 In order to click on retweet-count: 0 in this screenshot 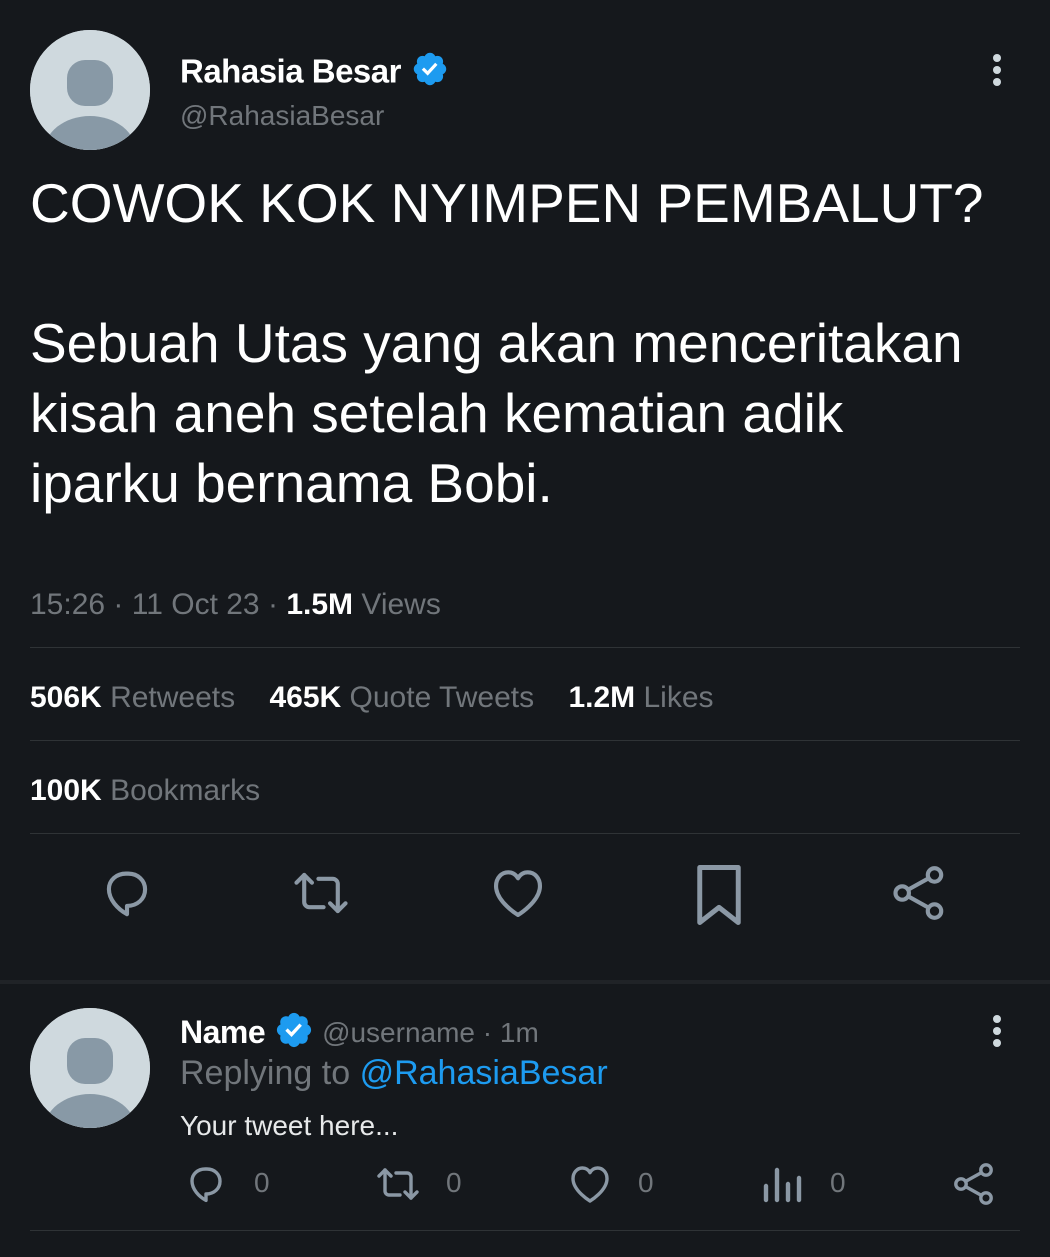, I will do `click(454, 1182)`.